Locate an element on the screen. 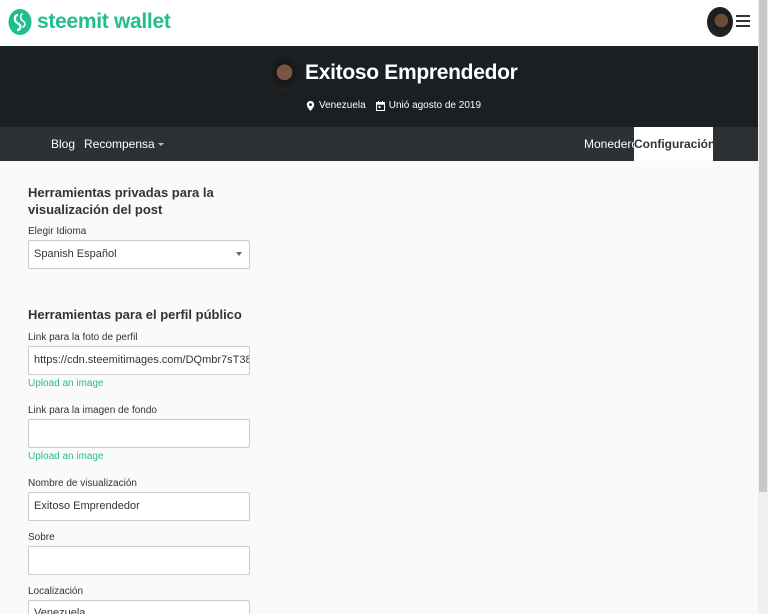  language-label: Elegir Idioma is located at coordinates (57, 231).